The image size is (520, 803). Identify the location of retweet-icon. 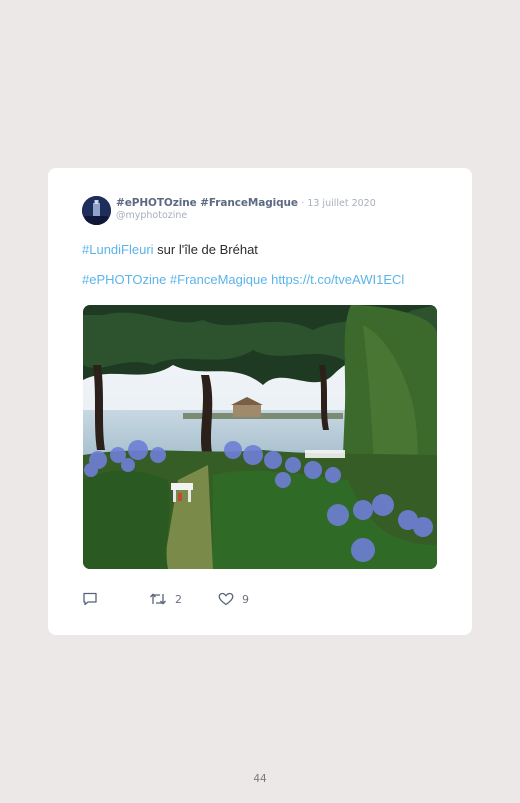
(158, 599).